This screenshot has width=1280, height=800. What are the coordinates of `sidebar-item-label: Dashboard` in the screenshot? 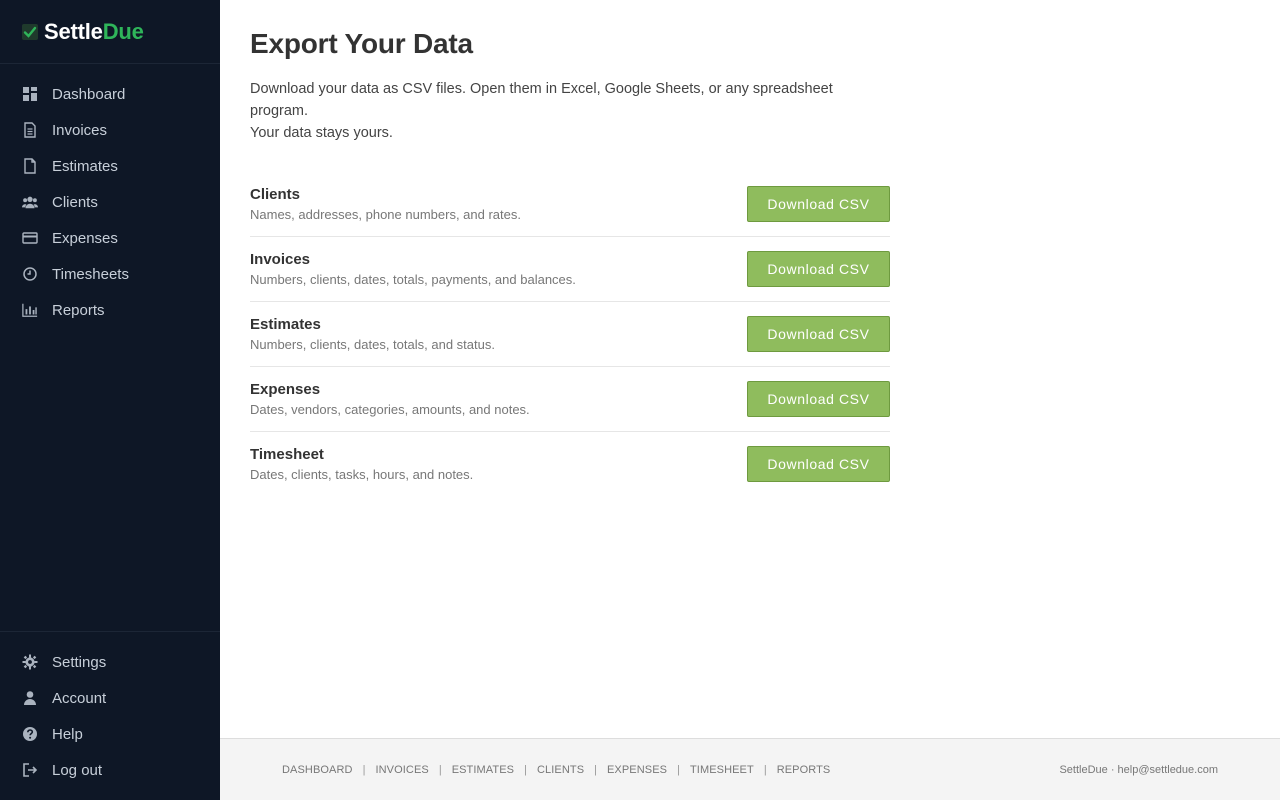 It's located at (89, 94).